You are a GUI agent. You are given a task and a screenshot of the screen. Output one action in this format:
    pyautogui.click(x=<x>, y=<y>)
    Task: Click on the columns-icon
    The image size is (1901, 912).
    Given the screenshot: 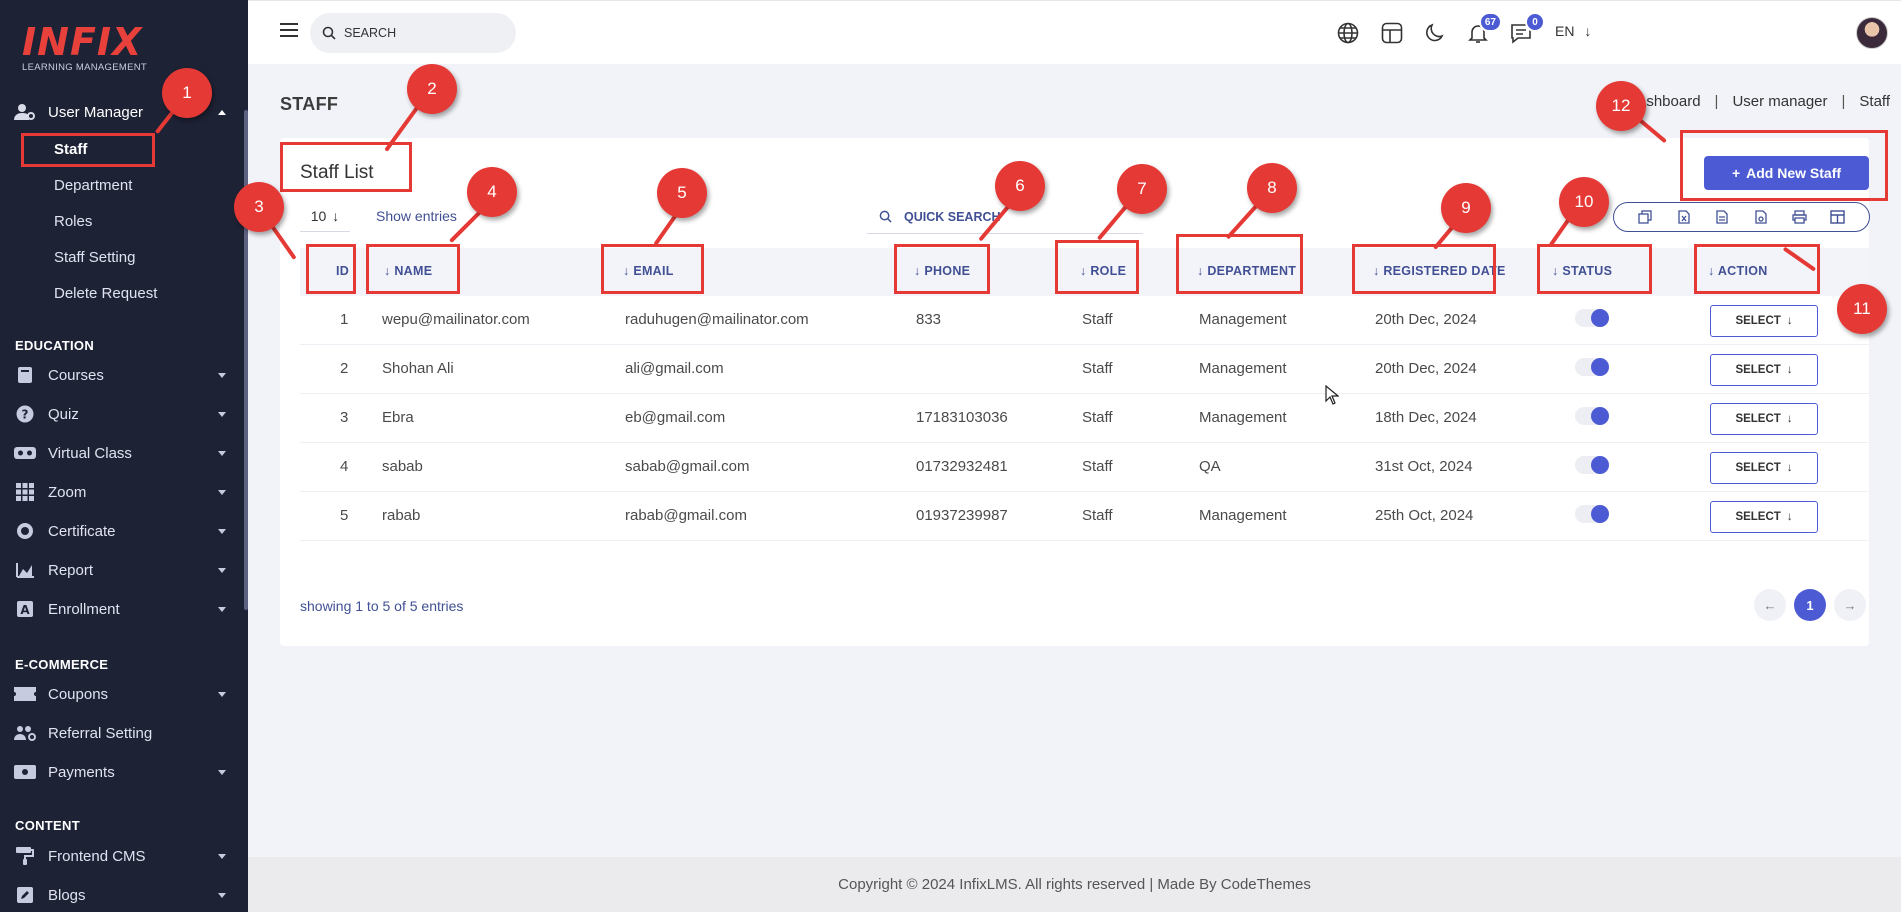 What is the action you would take?
    pyautogui.click(x=1838, y=217)
    